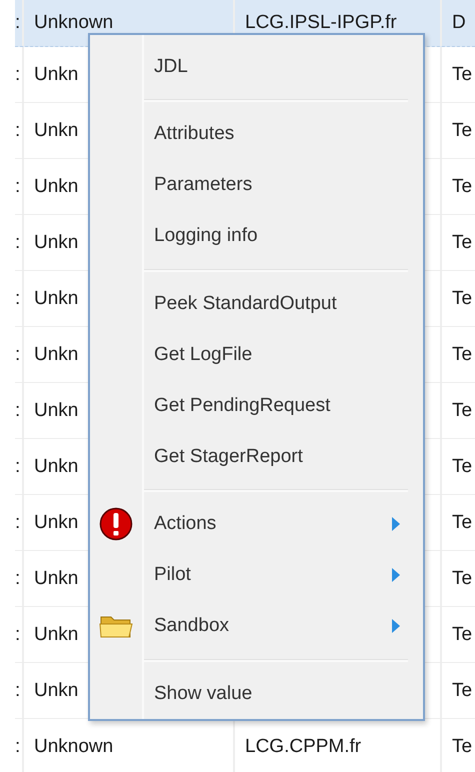  What do you see at coordinates (256, 236) in the screenshot?
I see `menu-item: Logging info` at bounding box center [256, 236].